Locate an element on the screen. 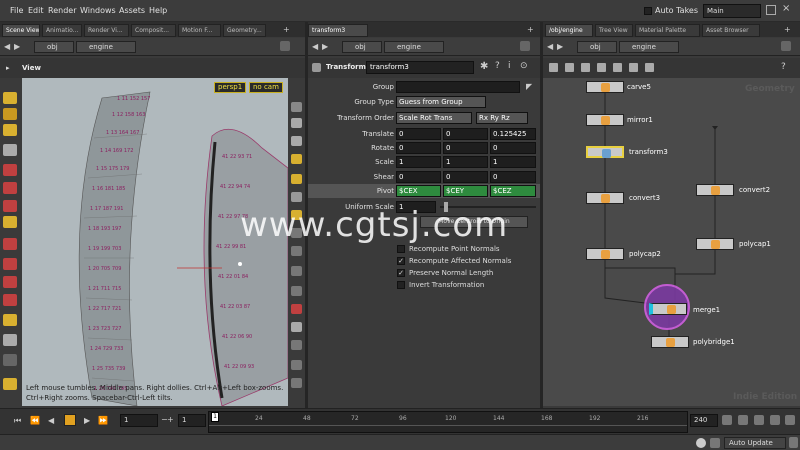  jump-start-icon: ⏮ is located at coordinates (17, 421).